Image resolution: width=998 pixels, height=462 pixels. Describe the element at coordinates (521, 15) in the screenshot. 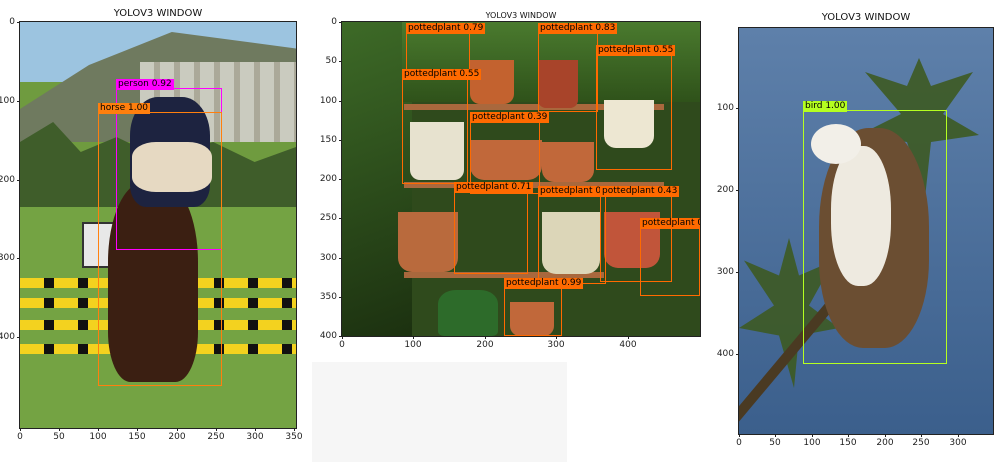

I see `panel-2-title: YOLOV3 WINDOW` at that location.